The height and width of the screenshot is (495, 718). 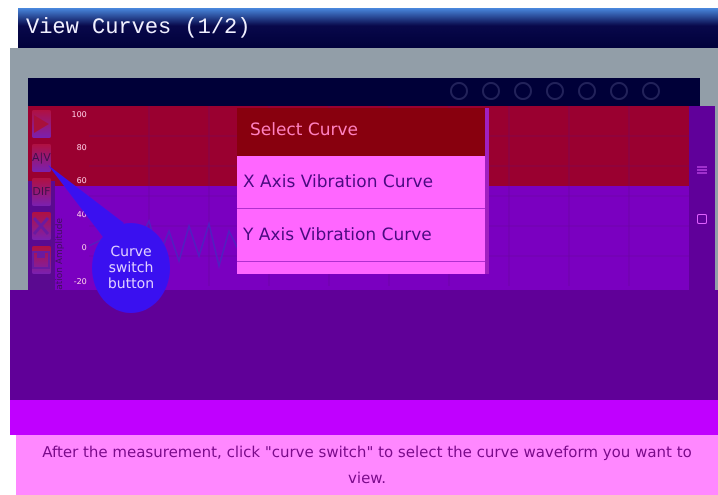 I want to click on tick-label: 60, so click(x=81, y=181).